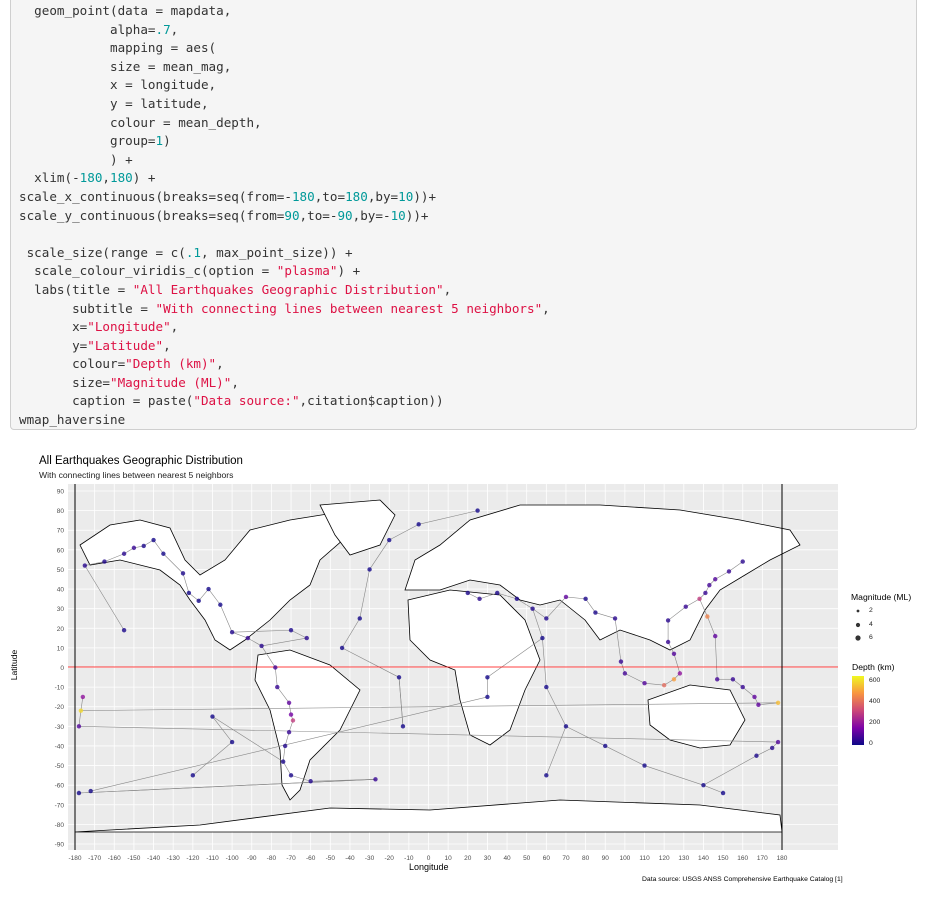  I want to click on y-tick-label: 80, so click(61, 511).